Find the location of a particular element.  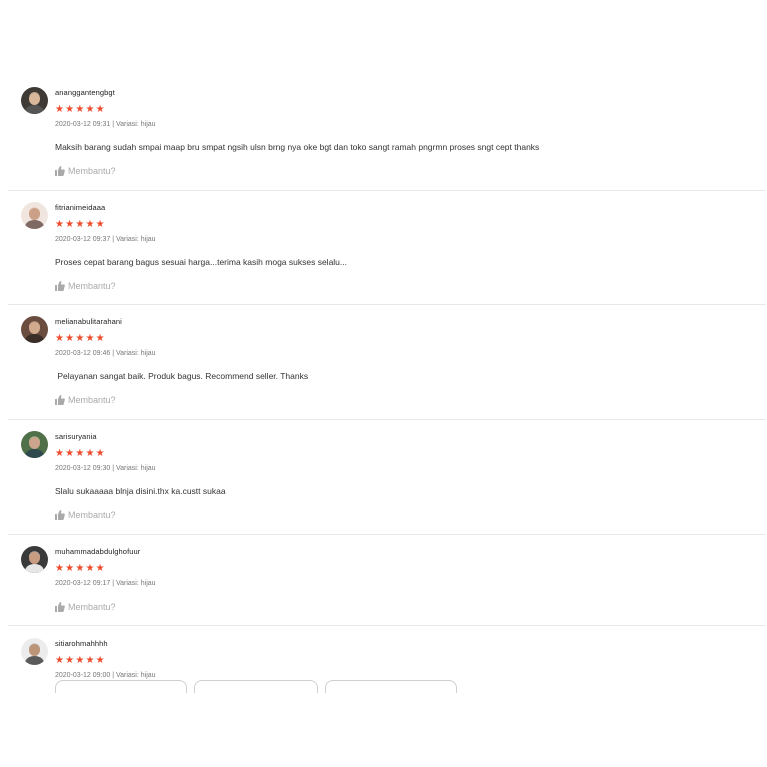

review-username: sarisuryania is located at coordinates (76, 436).